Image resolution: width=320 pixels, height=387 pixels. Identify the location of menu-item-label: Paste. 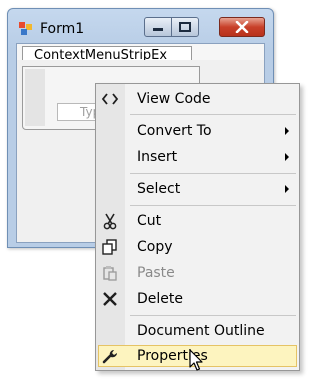
(156, 273).